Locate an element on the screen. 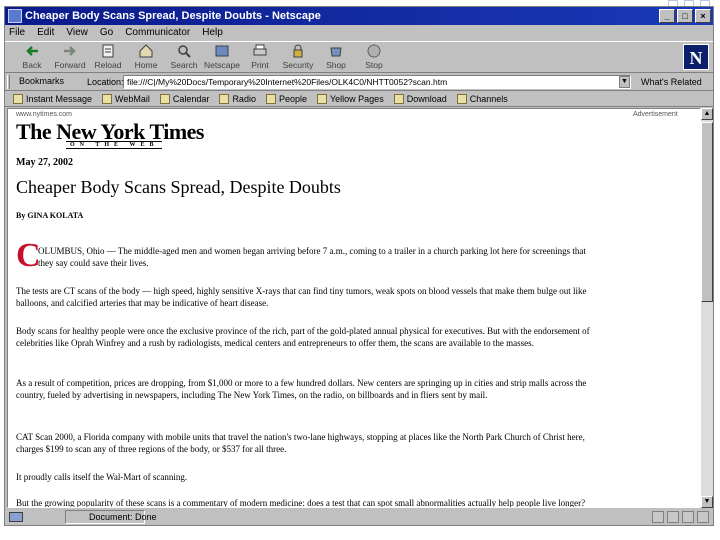  back-arrow-icon is located at coordinates (32, 51).